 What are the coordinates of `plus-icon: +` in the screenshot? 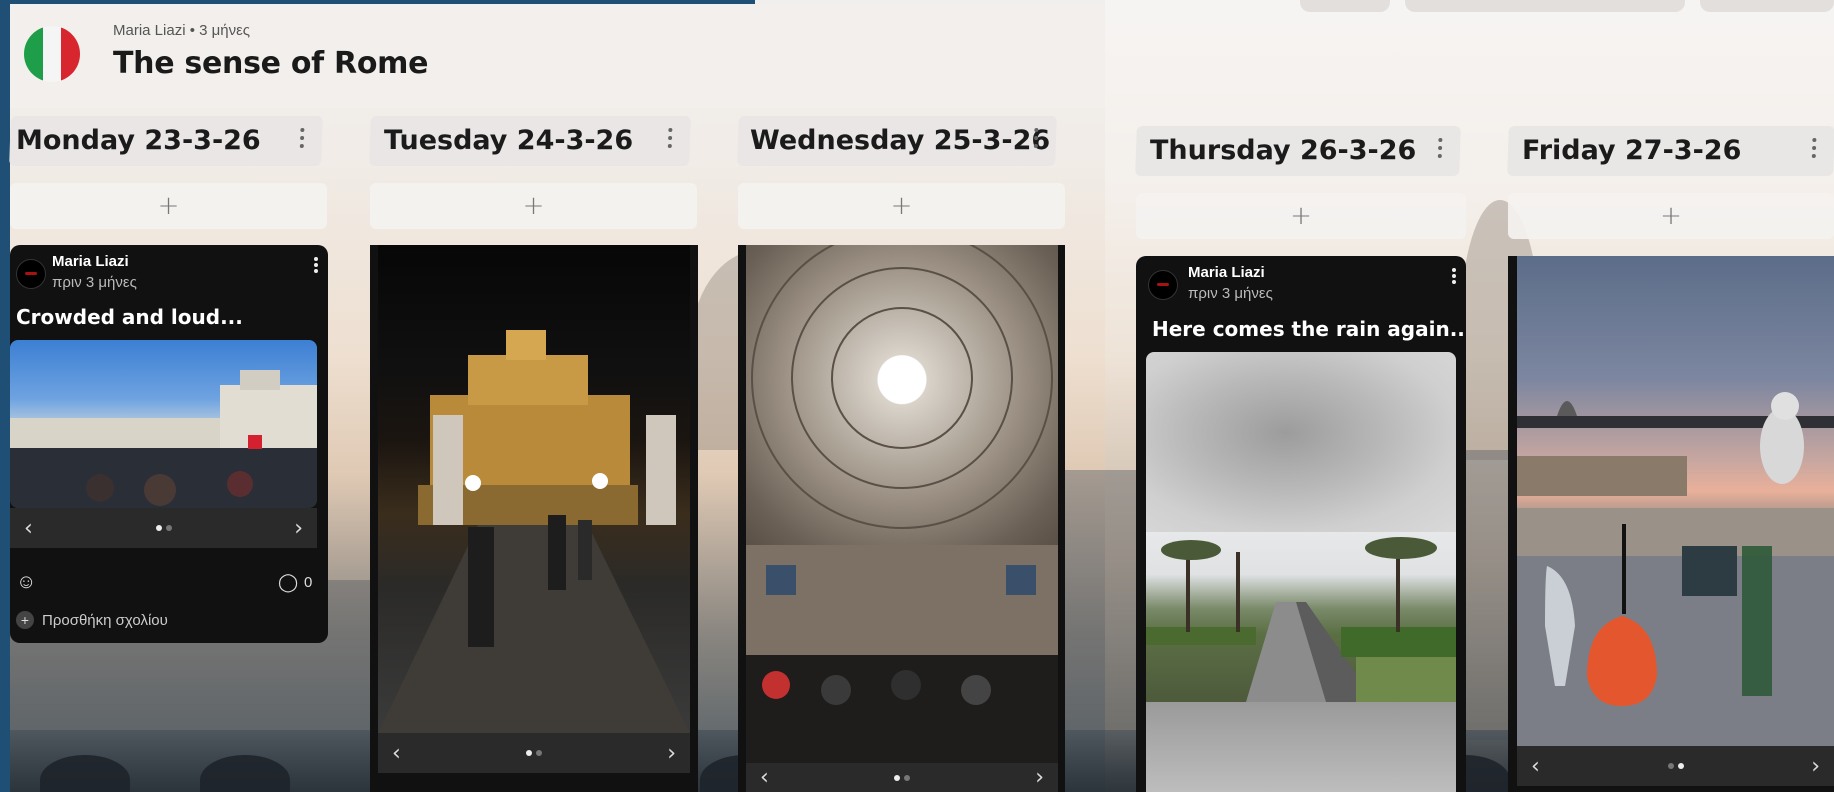 It's located at (25, 620).